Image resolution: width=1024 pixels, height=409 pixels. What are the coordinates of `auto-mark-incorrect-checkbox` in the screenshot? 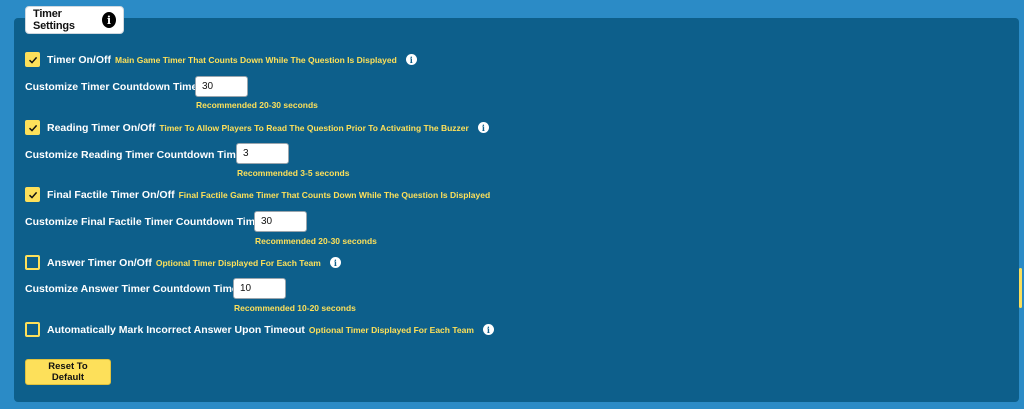 It's located at (32, 329).